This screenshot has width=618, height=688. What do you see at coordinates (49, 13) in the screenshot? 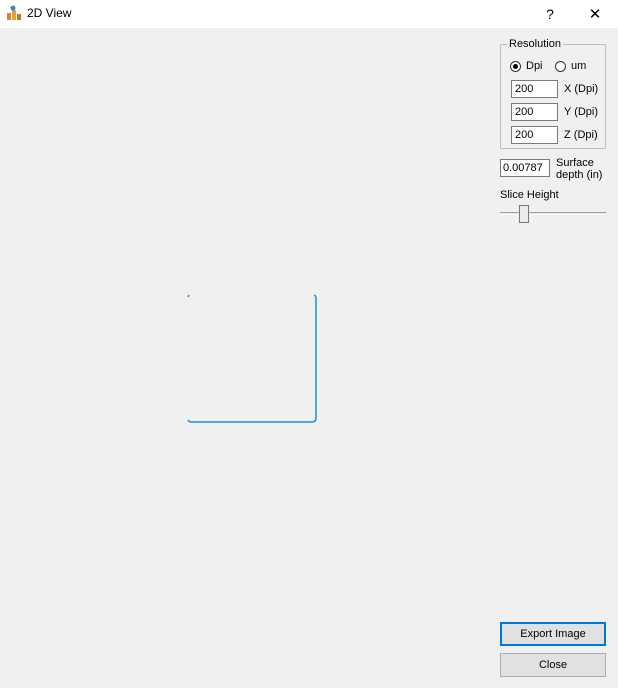
I see `window-title: 2D View` at bounding box center [49, 13].